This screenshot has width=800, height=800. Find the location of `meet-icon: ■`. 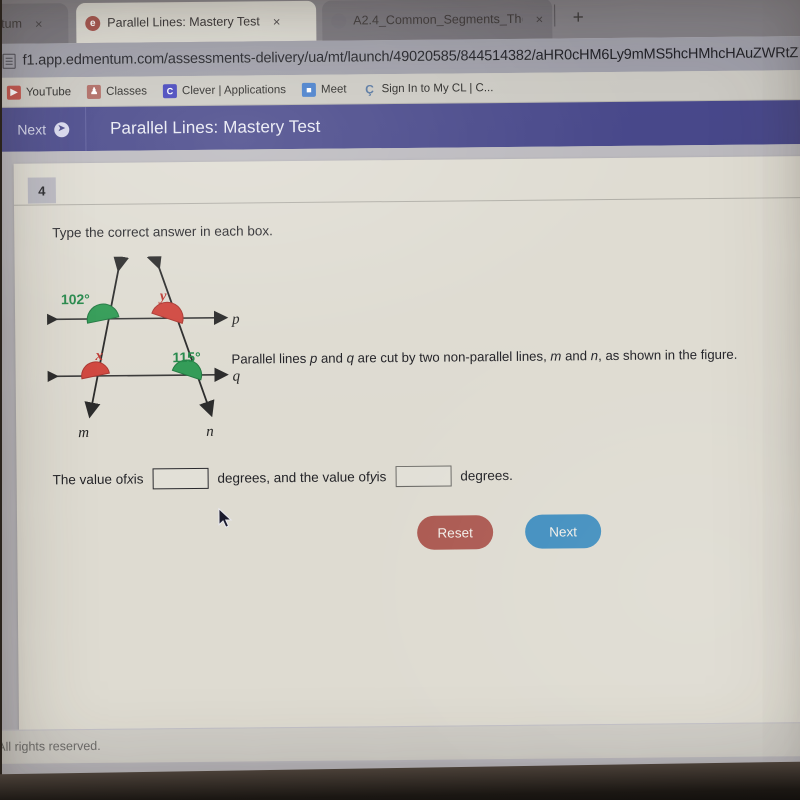

meet-icon: ■ is located at coordinates (309, 89).